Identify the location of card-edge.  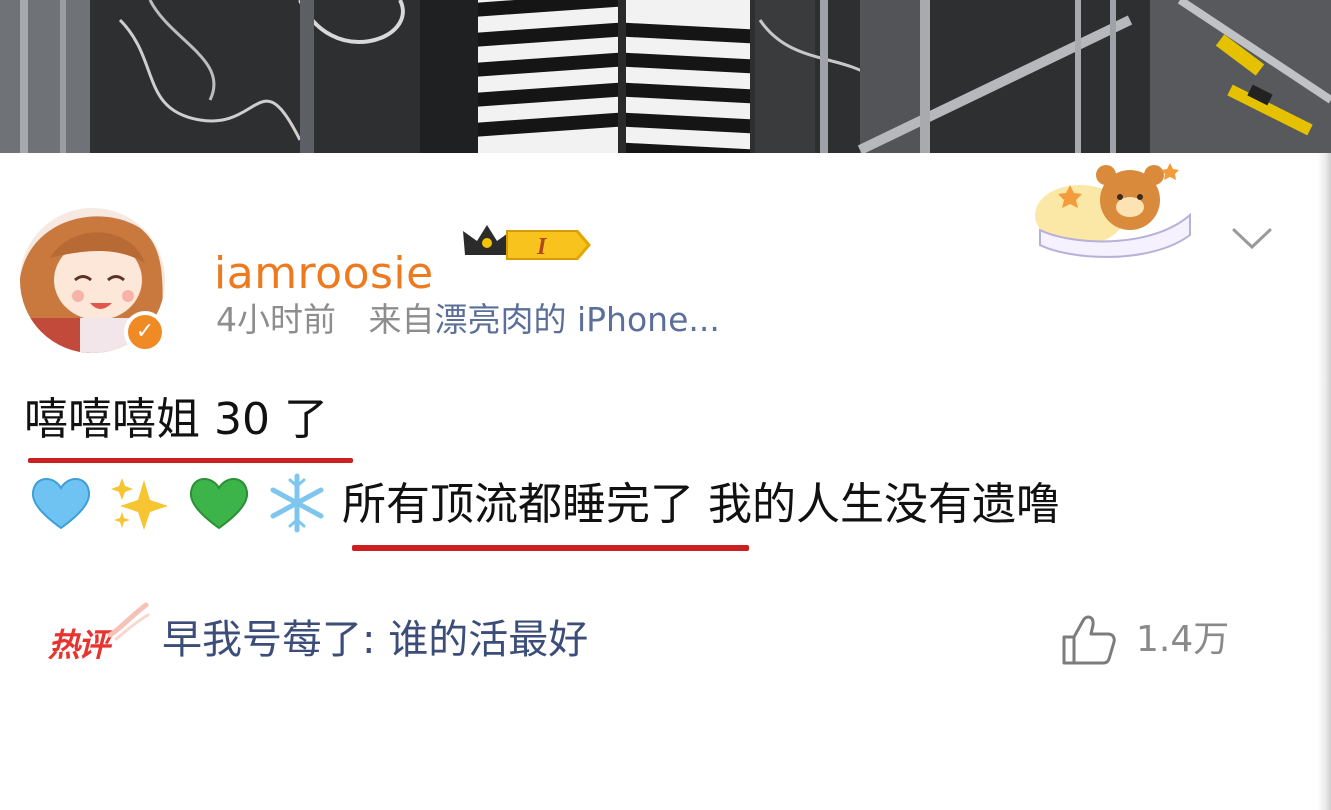
(1324, 481).